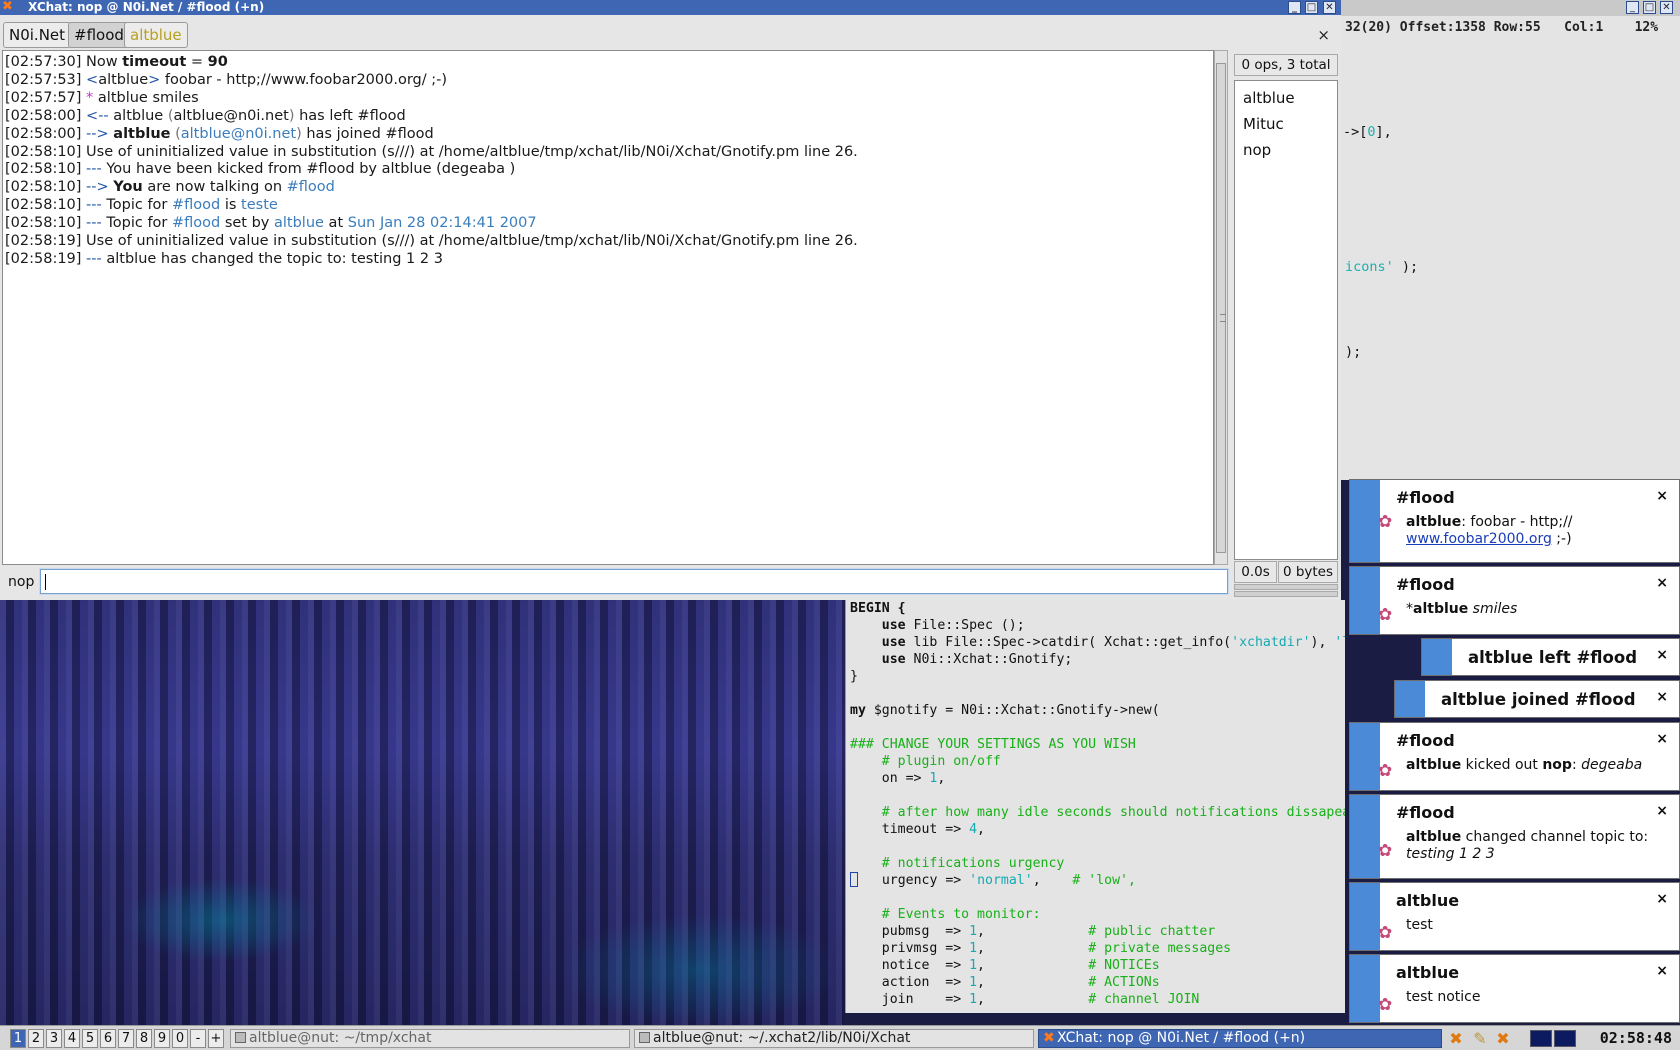 This screenshot has height=1050, width=1680. What do you see at coordinates (1382, 267) in the screenshot?
I see `code-fragment-2: icons' );` at bounding box center [1382, 267].